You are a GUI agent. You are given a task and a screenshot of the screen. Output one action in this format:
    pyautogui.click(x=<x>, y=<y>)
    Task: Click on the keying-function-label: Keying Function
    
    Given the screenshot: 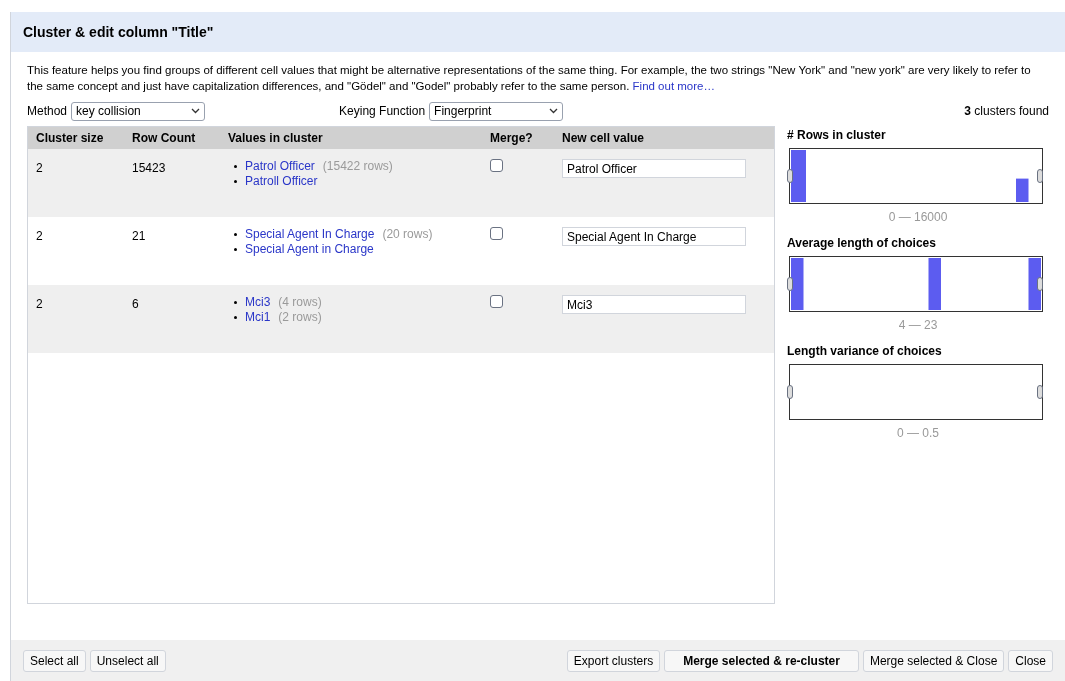 What is the action you would take?
    pyautogui.click(x=382, y=111)
    